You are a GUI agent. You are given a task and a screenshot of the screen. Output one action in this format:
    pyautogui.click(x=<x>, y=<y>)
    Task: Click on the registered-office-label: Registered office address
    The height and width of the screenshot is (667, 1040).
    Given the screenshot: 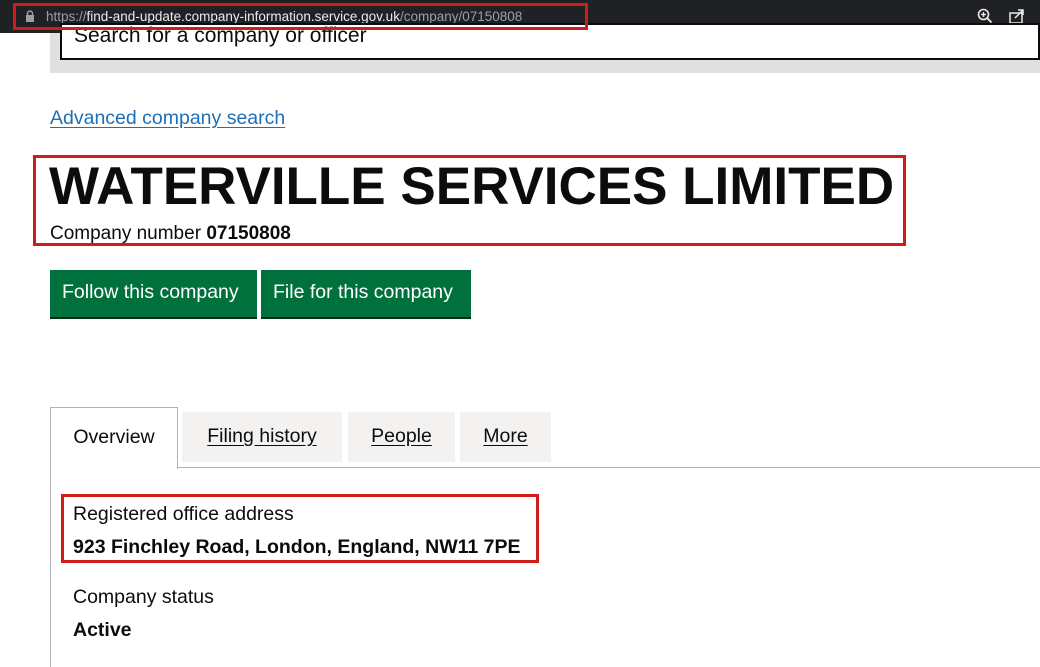 What is the action you would take?
    pyautogui.click(x=183, y=514)
    